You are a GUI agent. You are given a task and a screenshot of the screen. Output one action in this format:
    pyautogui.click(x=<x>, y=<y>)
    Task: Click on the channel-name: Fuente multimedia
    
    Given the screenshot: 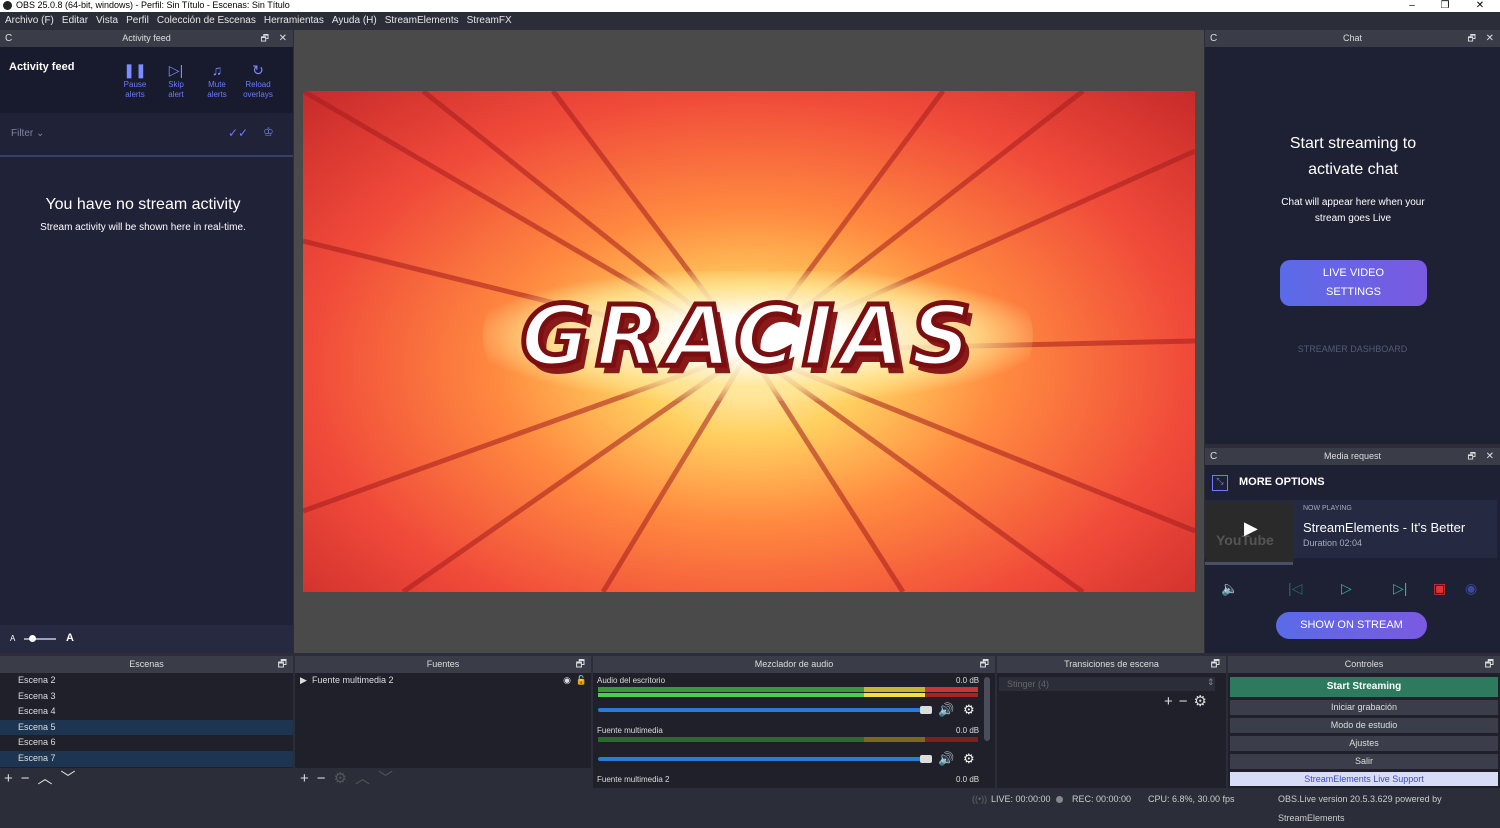 What is the action you would take?
    pyautogui.click(x=630, y=730)
    